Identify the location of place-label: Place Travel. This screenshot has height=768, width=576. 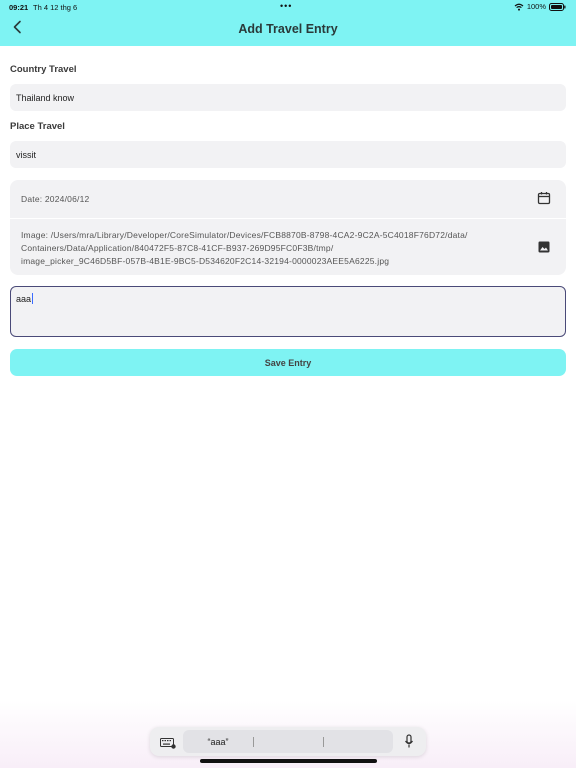
(37, 126).